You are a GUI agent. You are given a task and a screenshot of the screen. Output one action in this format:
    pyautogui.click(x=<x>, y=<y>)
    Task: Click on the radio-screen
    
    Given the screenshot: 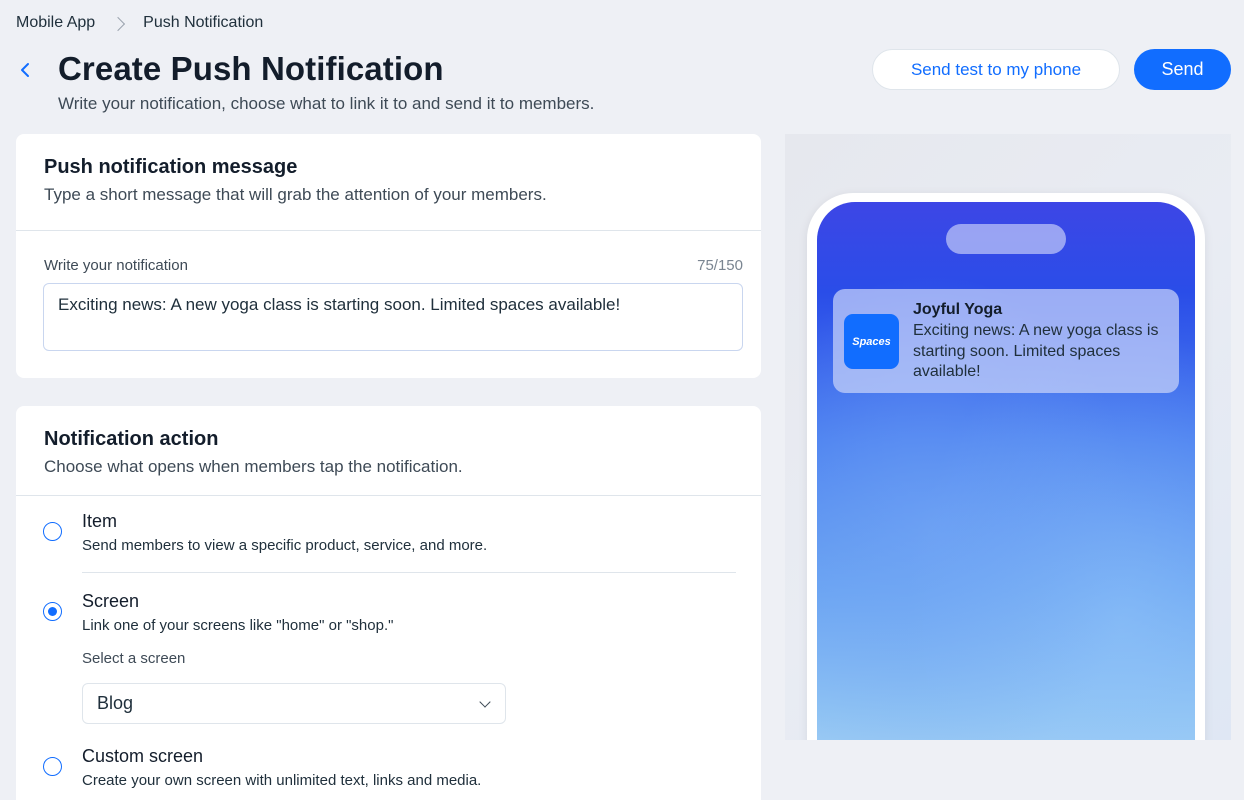 What is the action you would take?
    pyautogui.click(x=52, y=611)
    